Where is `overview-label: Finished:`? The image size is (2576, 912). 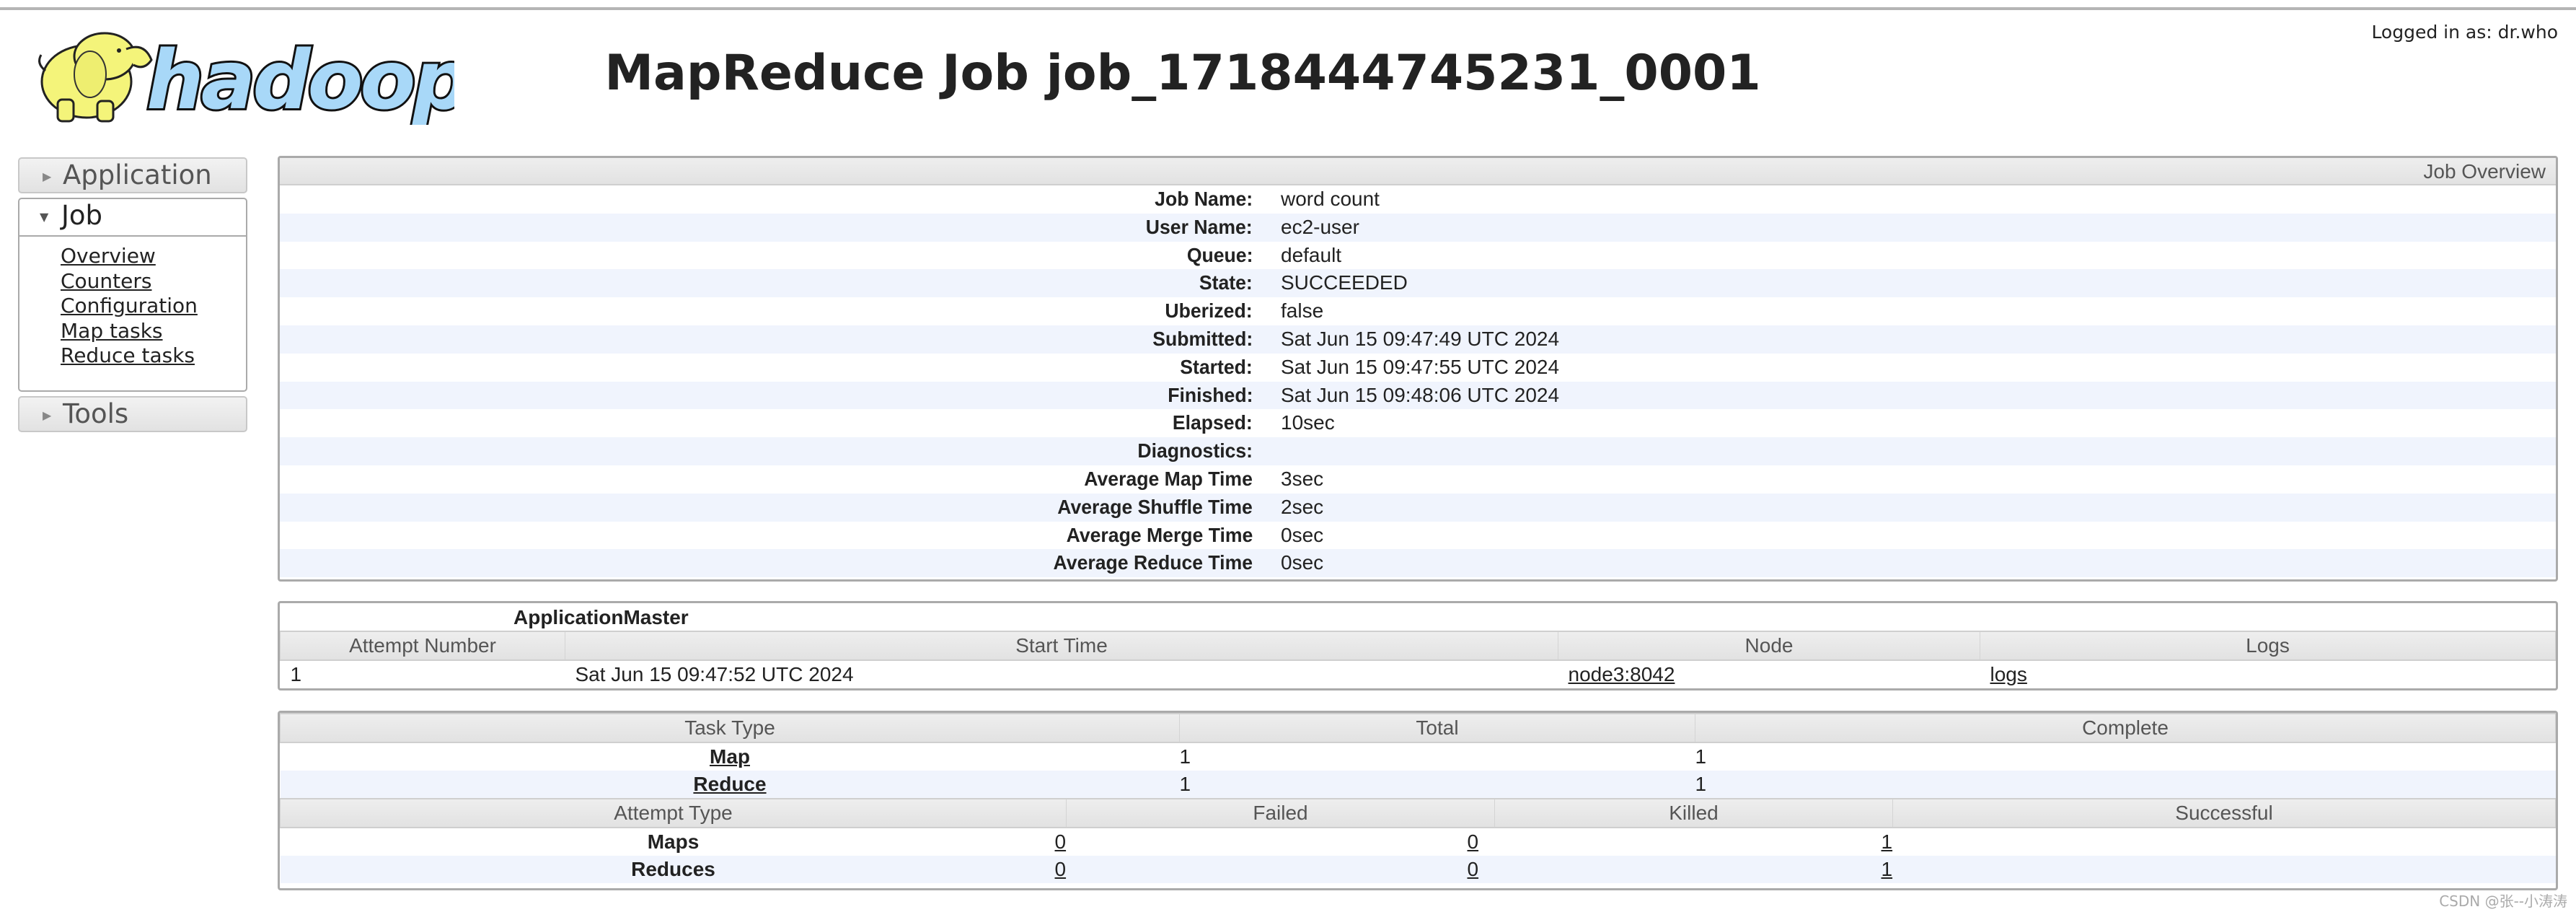
overview-label: Finished: is located at coordinates (1210, 394).